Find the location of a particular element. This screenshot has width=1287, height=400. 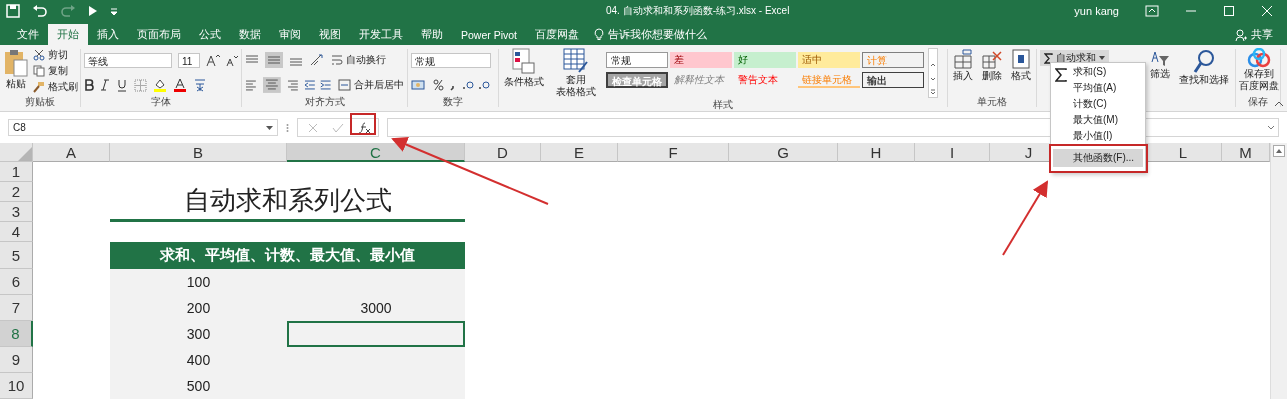

column-header: H is located at coordinates (876, 152).